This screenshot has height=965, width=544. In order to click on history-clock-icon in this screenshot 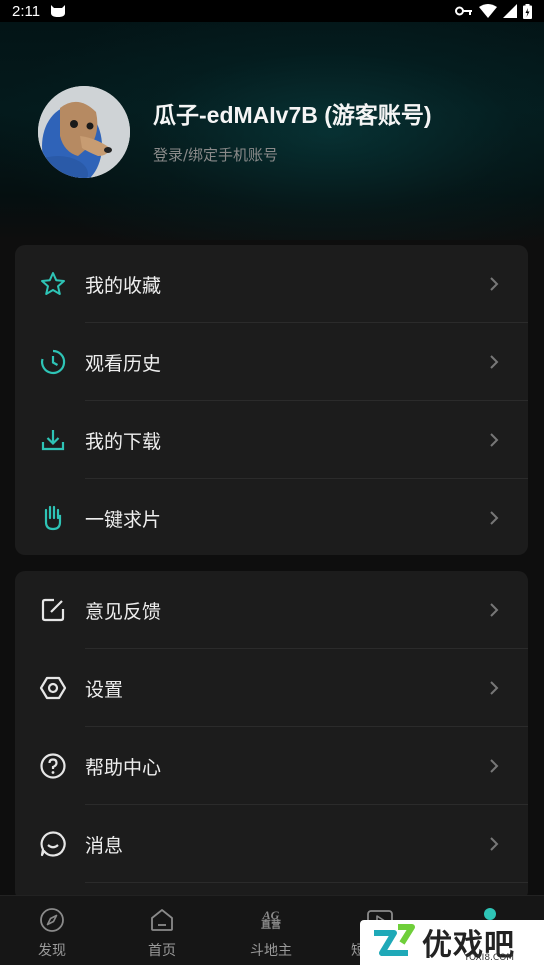, I will do `click(53, 362)`.